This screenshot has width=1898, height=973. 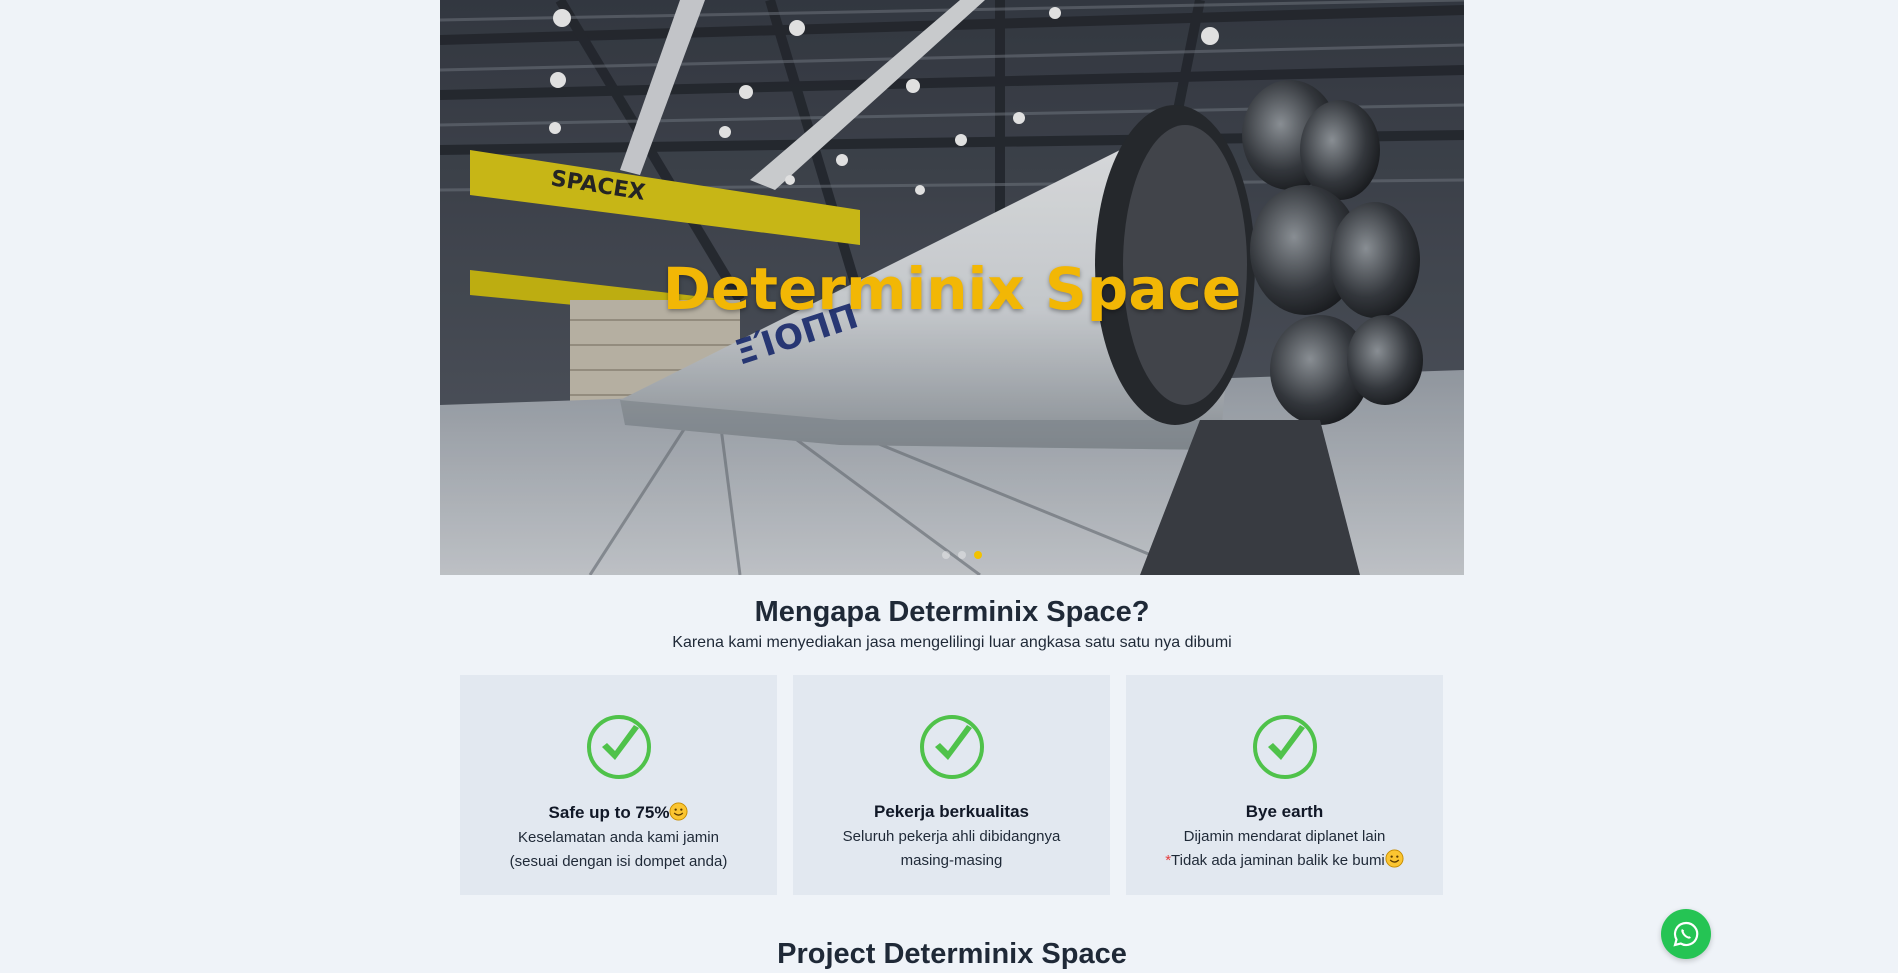 I want to click on feature-card-text: (sesuai dengan isi dompet anda), so click(x=618, y=861).